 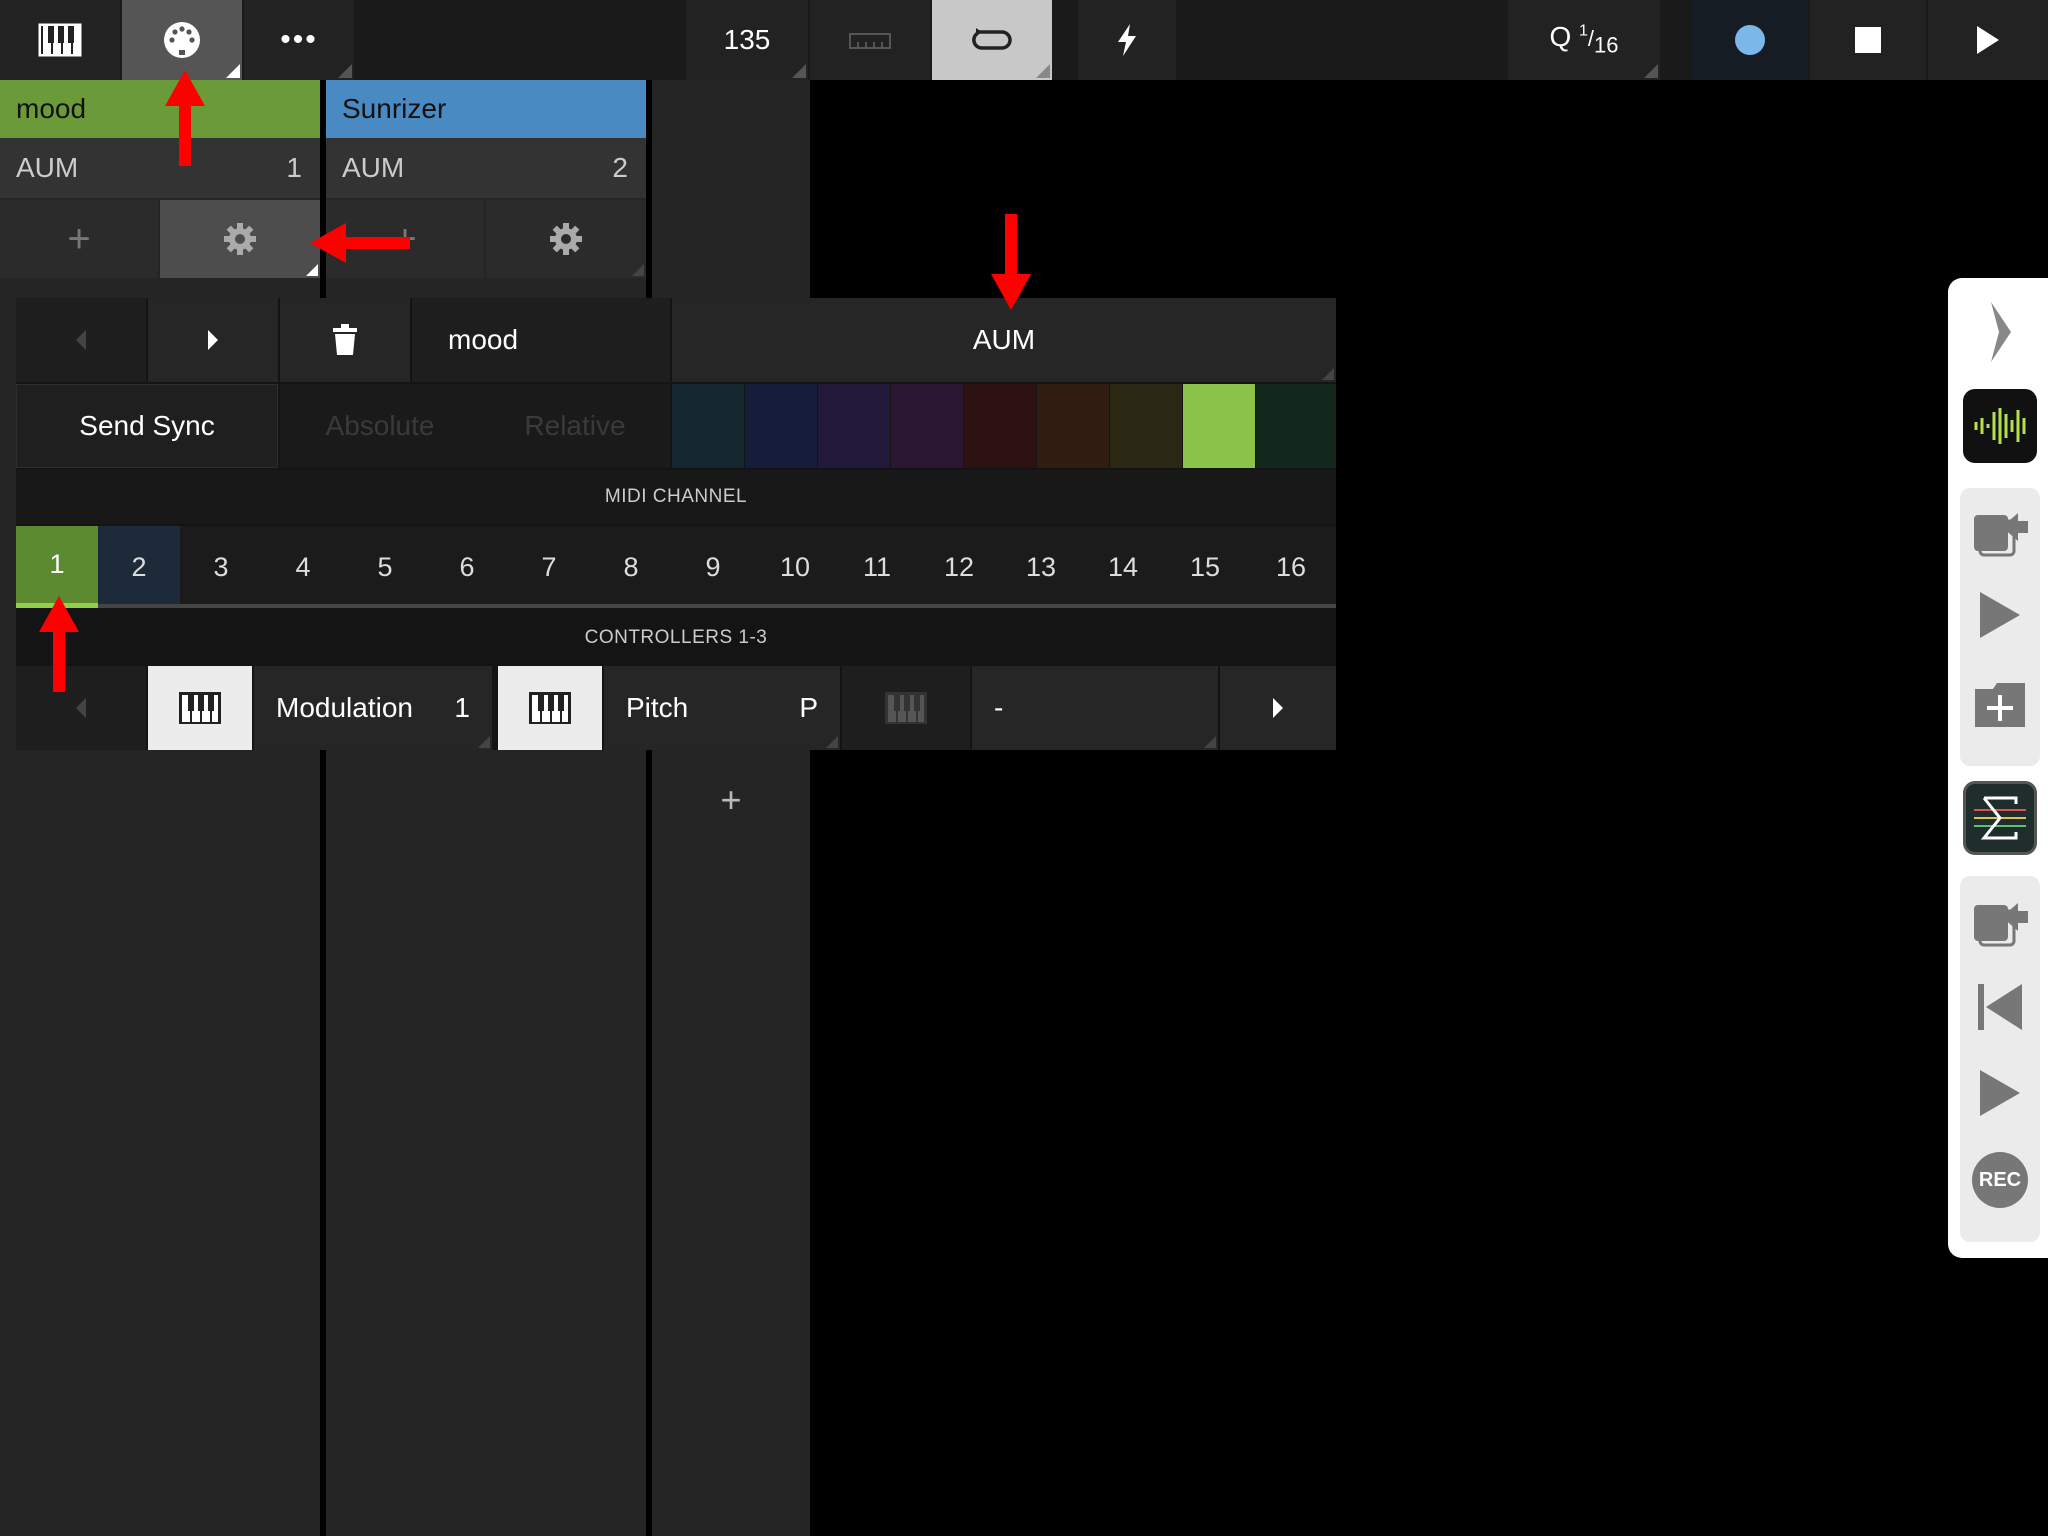 What do you see at coordinates (1868, 40) in the screenshot?
I see `stop-button` at bounding box center [1868, 40].